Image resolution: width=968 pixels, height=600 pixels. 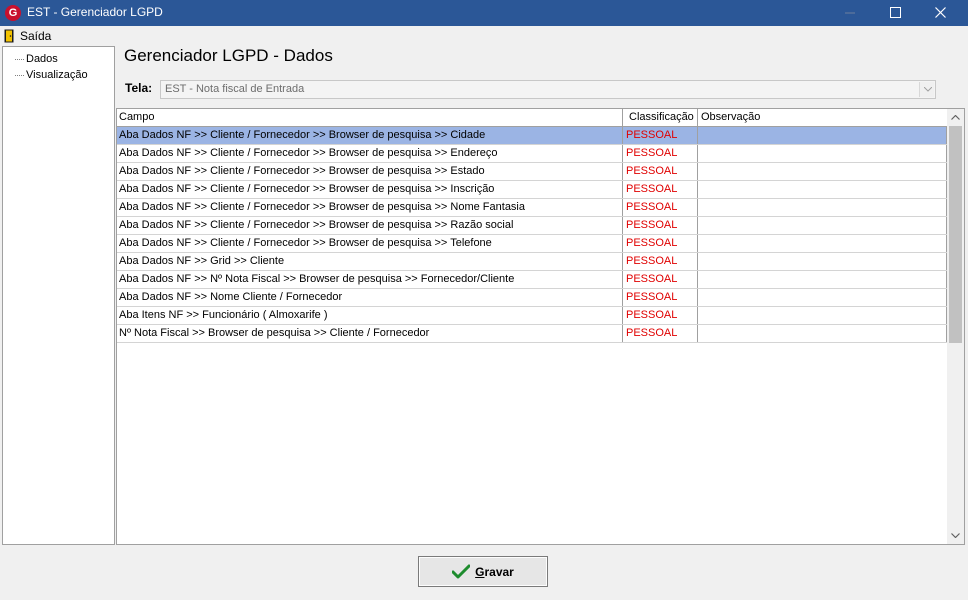 I want to click on tela-select: EST - Nota fiscal de Entrada, so click(x=548, y=89).